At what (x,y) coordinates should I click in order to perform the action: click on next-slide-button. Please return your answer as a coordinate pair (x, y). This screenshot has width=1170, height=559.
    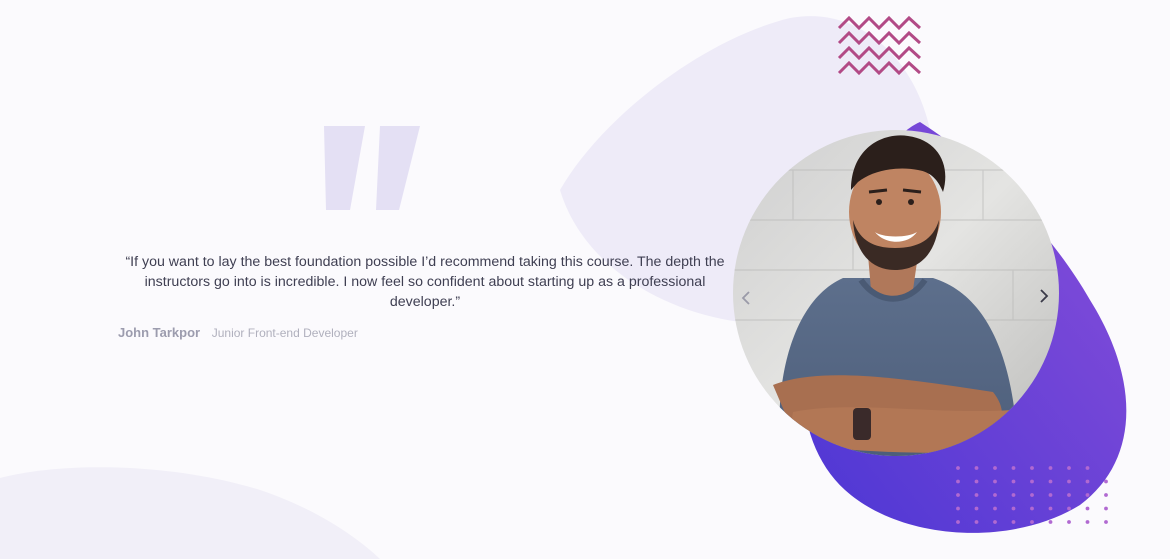
    Looking at the image, I should click on (1044, 296).